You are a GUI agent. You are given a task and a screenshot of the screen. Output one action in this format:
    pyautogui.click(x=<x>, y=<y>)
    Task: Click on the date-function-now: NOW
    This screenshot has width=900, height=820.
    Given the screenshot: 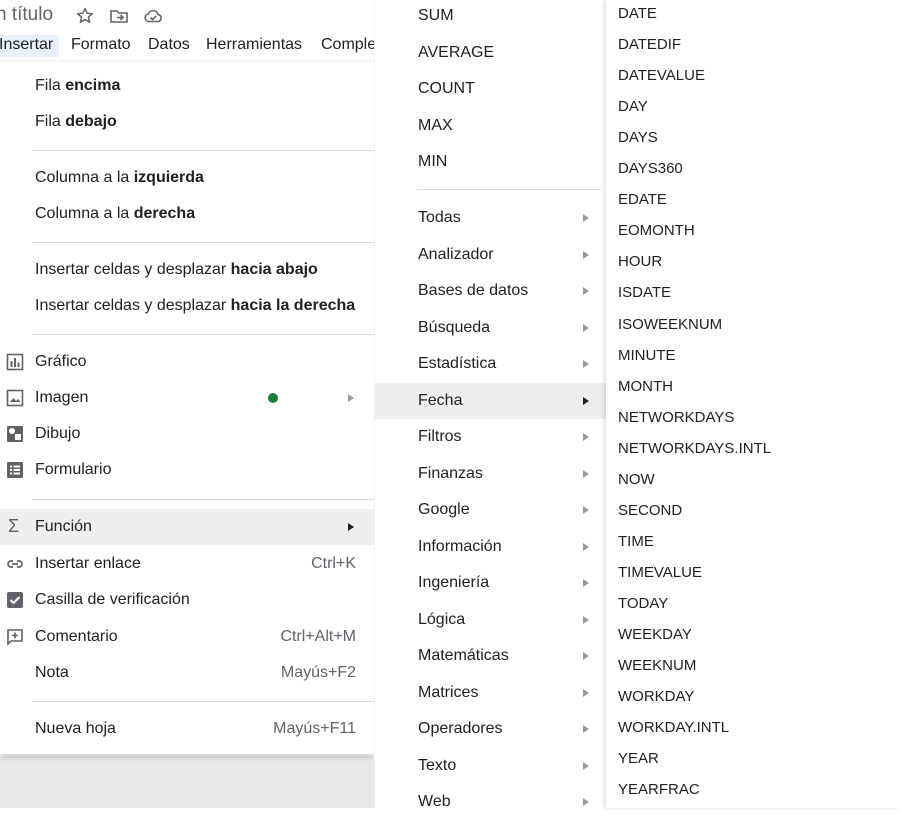 What is the action you would take?
    pyautogui.click(x=753, y=479)
    